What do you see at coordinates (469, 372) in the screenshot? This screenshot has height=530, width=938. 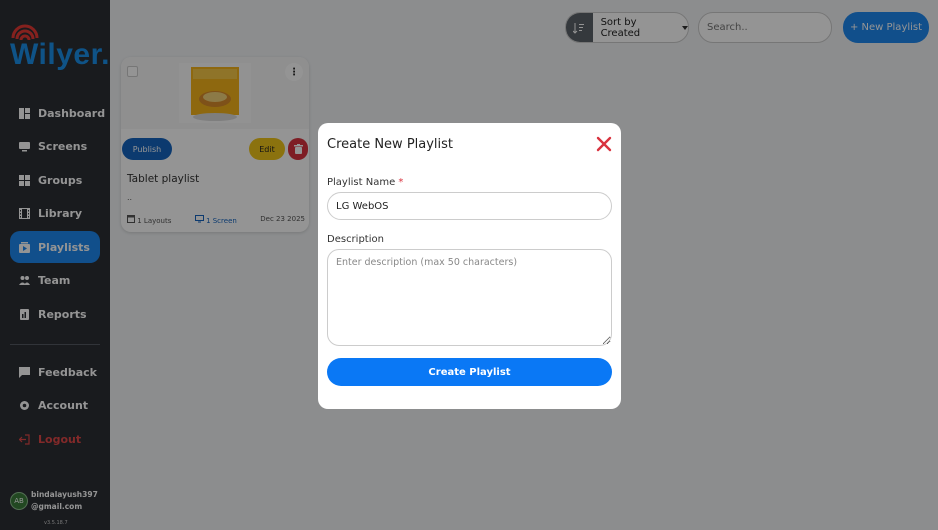 I see `create-playlist-button: Create Playlist` at bounding box center [469, 372].